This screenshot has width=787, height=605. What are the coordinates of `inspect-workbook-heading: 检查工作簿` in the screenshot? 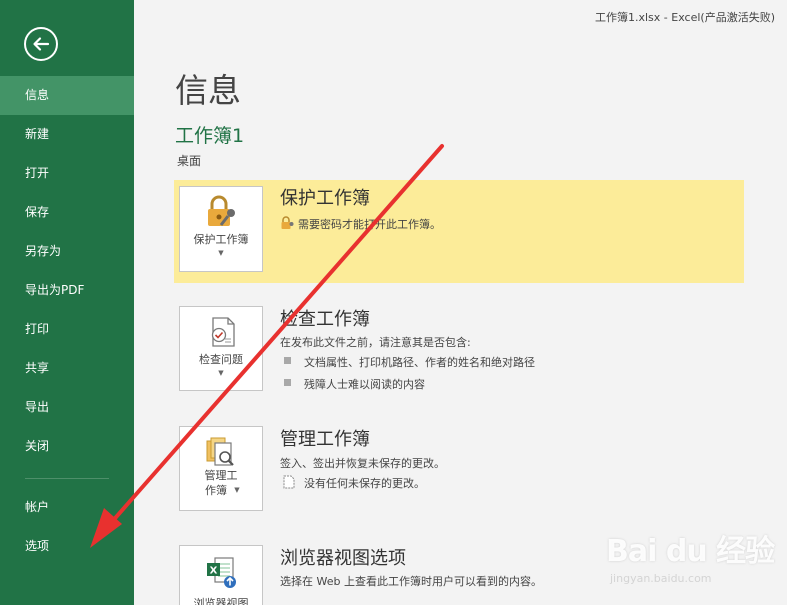 It's located at (325, 319).